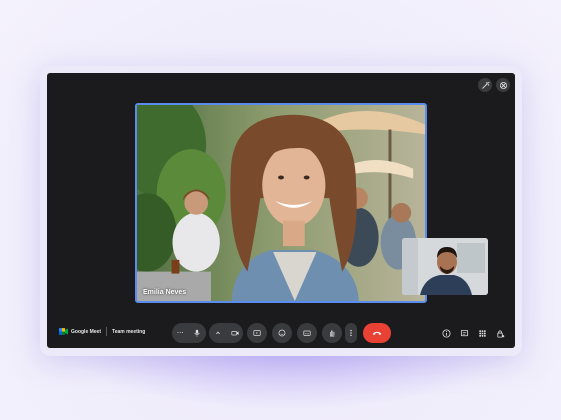 The image size is (561, 420). I want to click on noise-cancel-icon, so click(503, 85).